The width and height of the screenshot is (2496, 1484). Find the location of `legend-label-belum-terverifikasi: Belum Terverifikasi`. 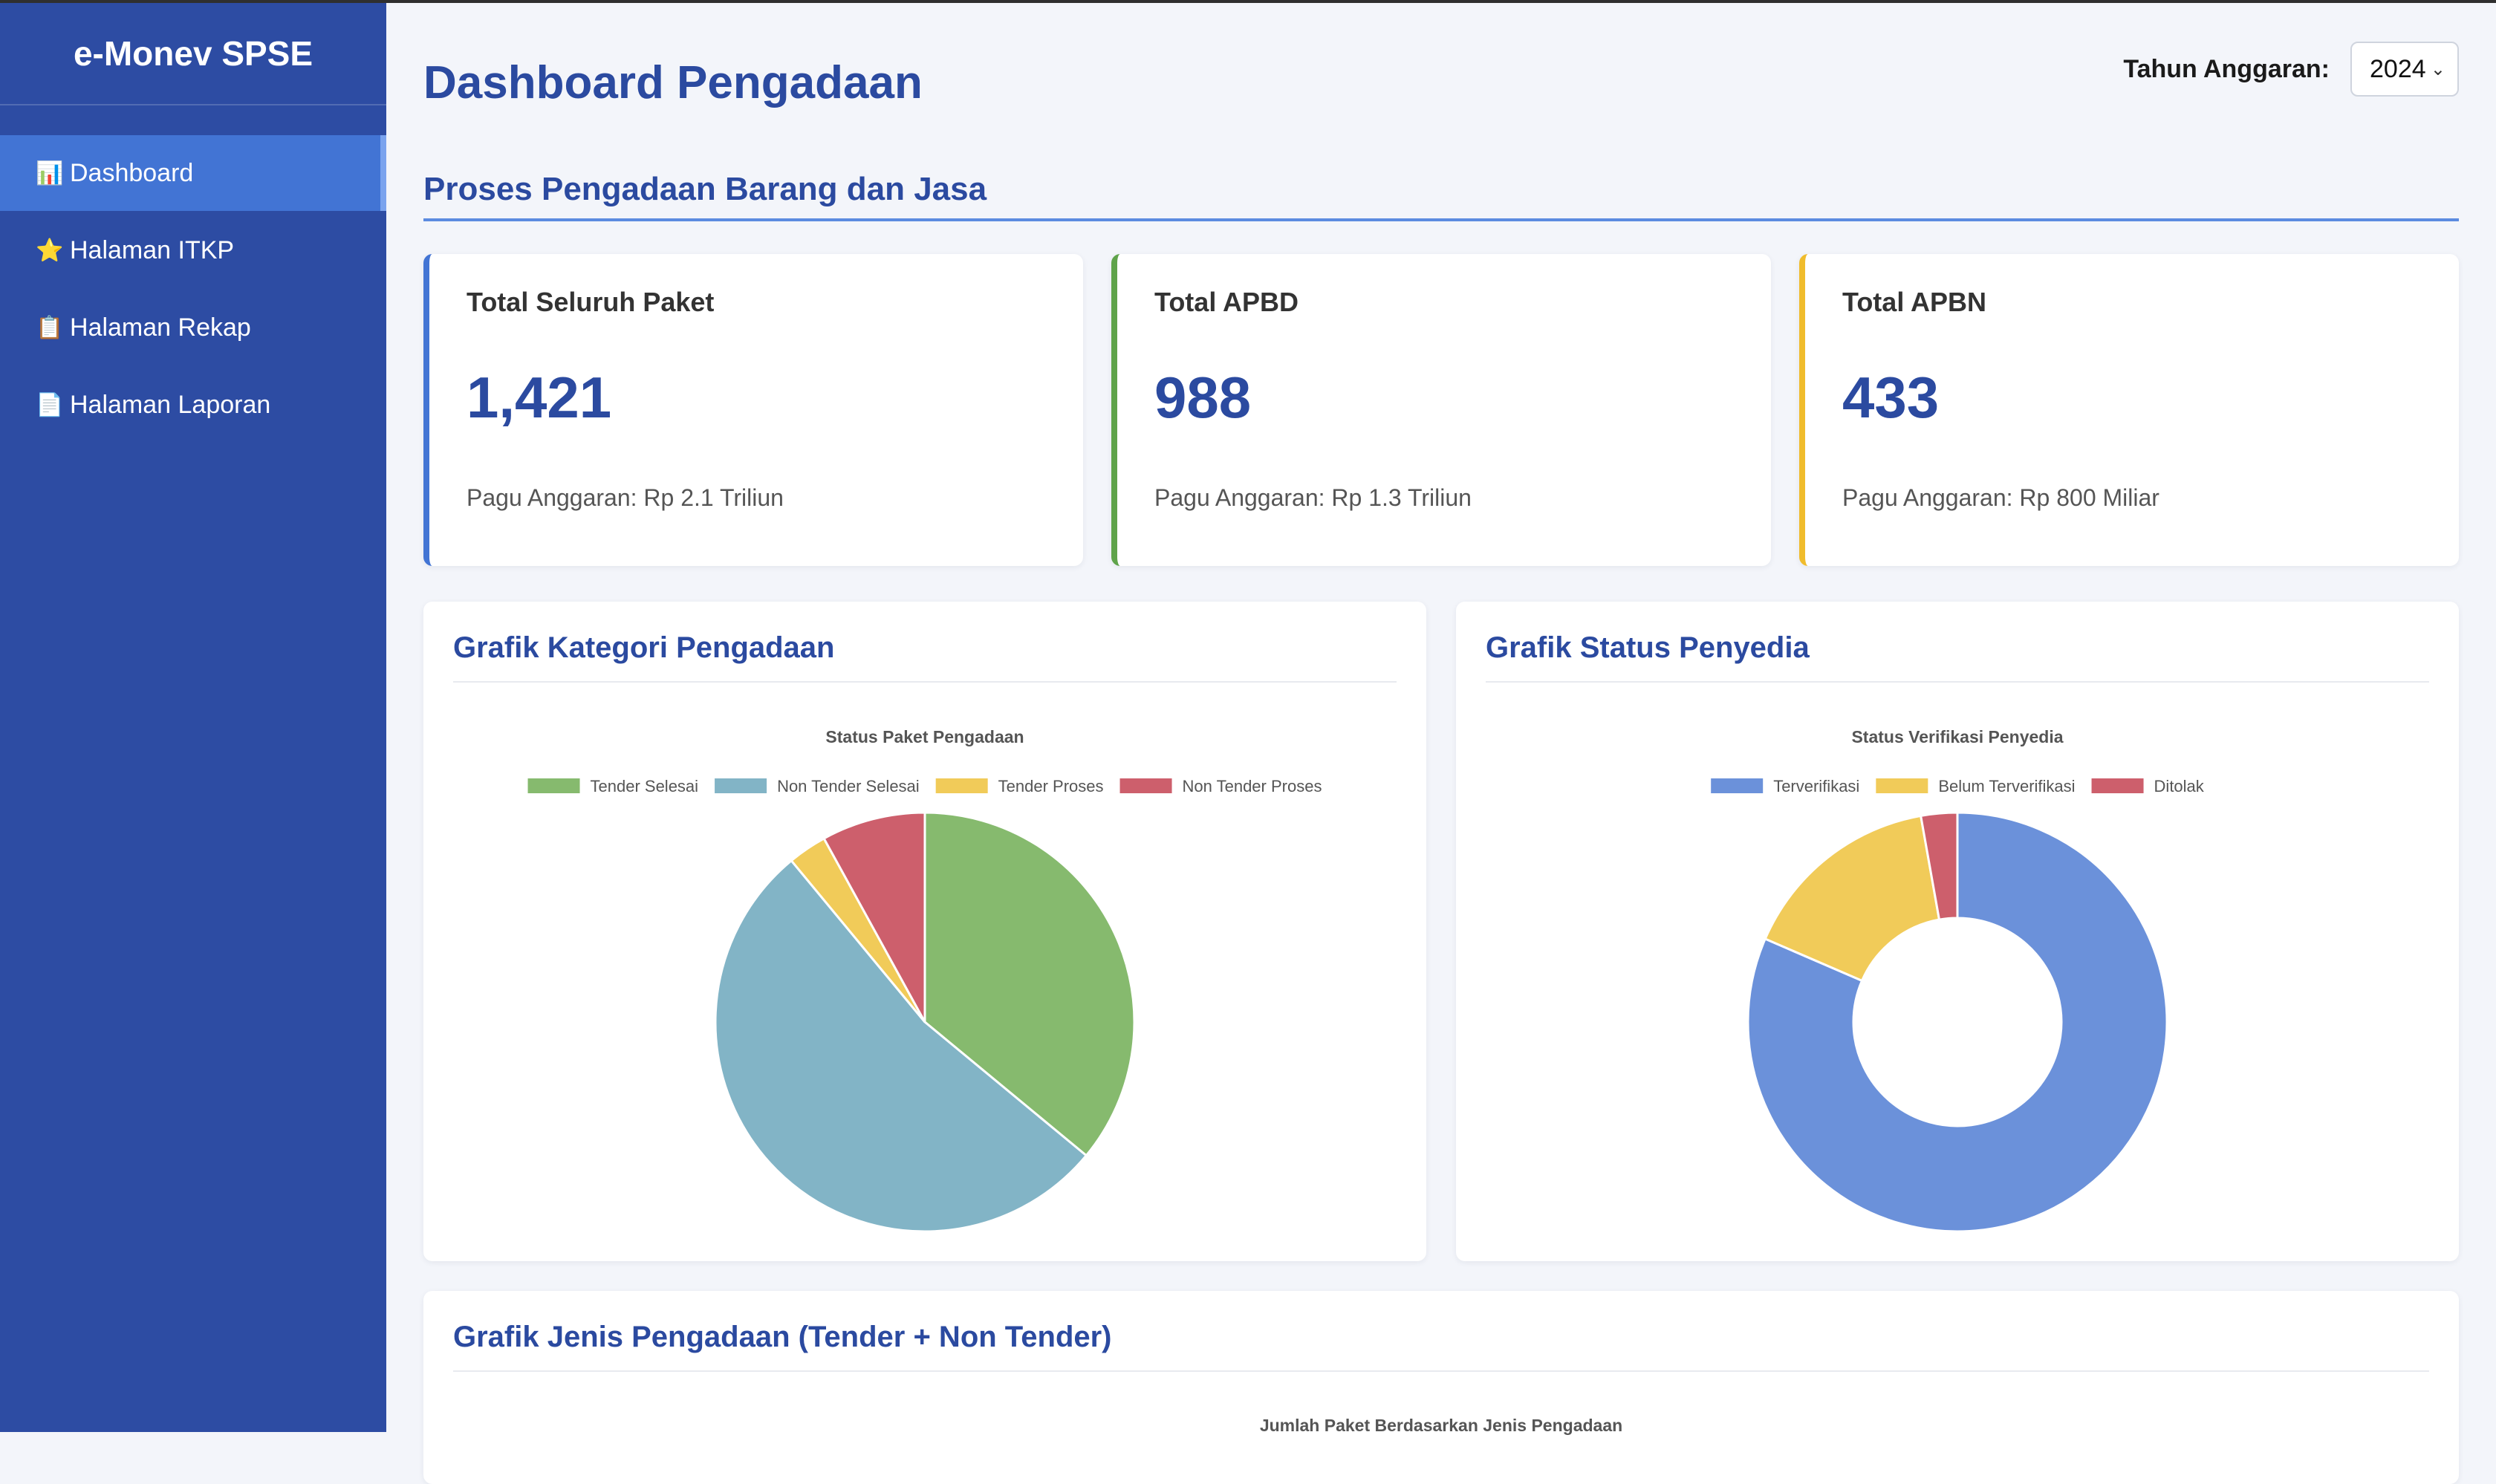

legend-label-belum-terverifikasi: Belum Terverifikasi is located at coordinates (2007, 786).